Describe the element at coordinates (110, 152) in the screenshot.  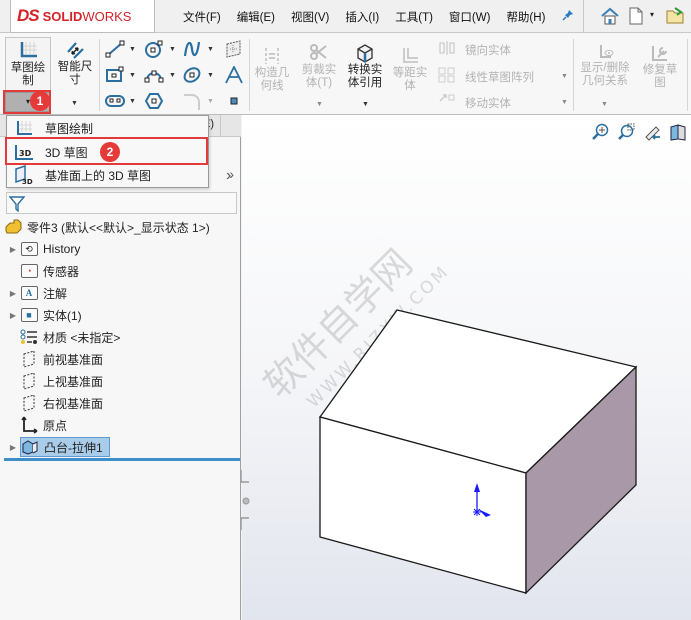
I see `step-badge-2: 2` at that location.